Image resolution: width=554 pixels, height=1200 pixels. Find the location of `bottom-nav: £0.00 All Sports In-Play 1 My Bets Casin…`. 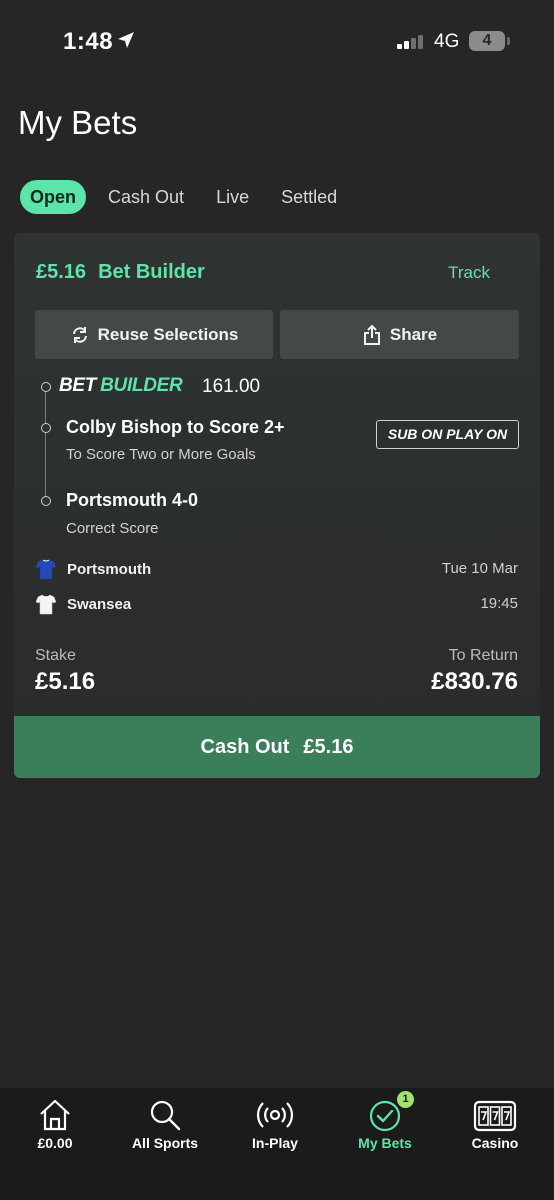

bottom-nav: £0.00 All Sports In-Play 1 My Bets Casin… is located at coordinates (277, 1144).